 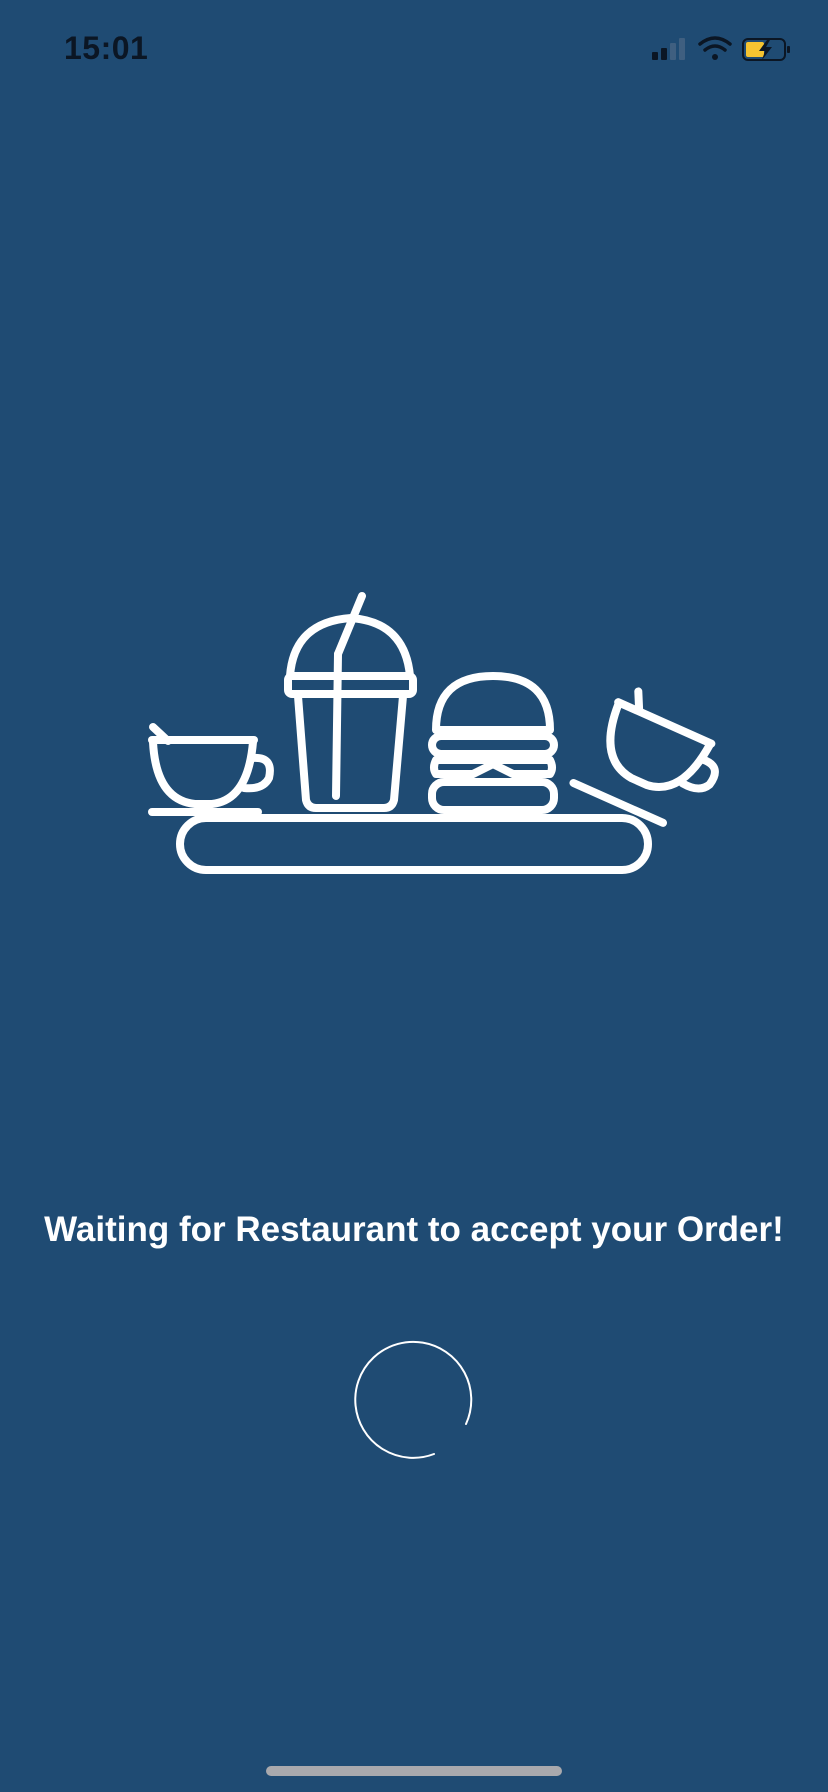 I want to click on wifi-icon, so click(x=715, y=48).